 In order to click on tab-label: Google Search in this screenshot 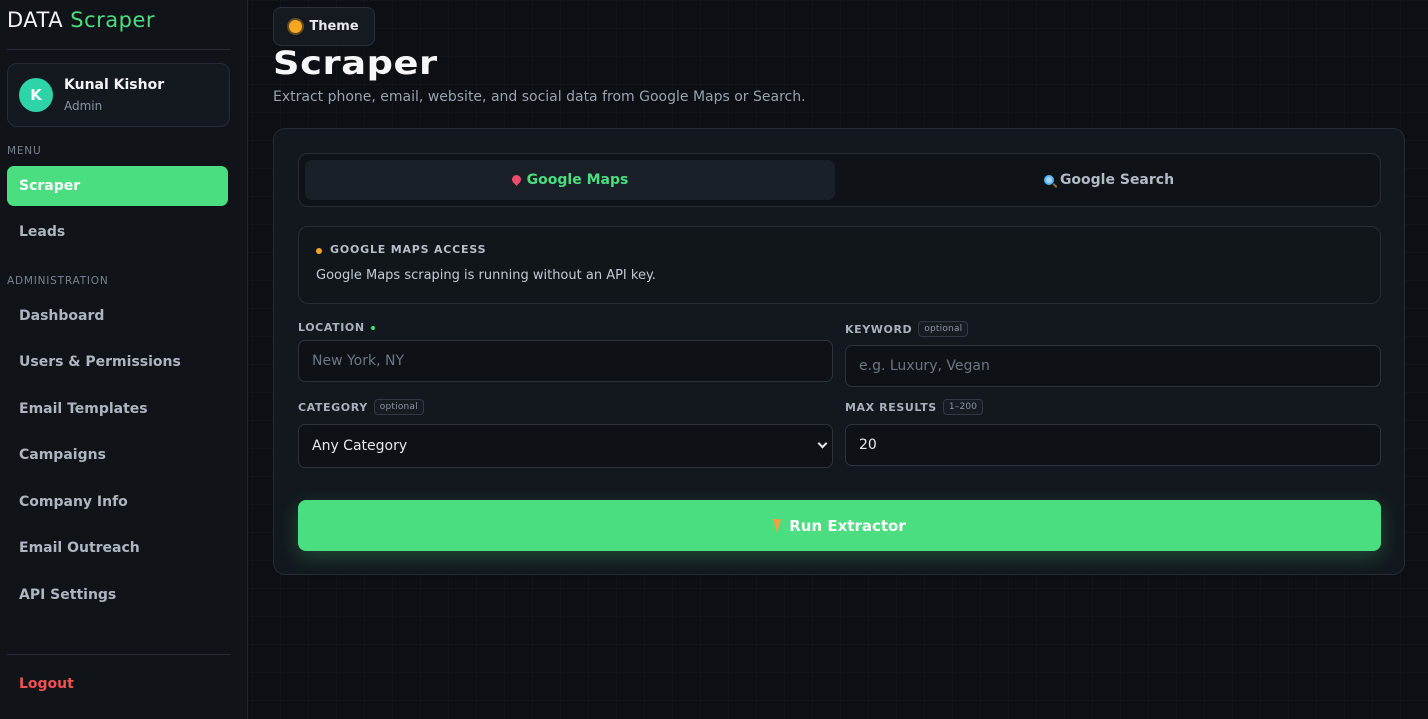, I will do `click(1117, 180)`.